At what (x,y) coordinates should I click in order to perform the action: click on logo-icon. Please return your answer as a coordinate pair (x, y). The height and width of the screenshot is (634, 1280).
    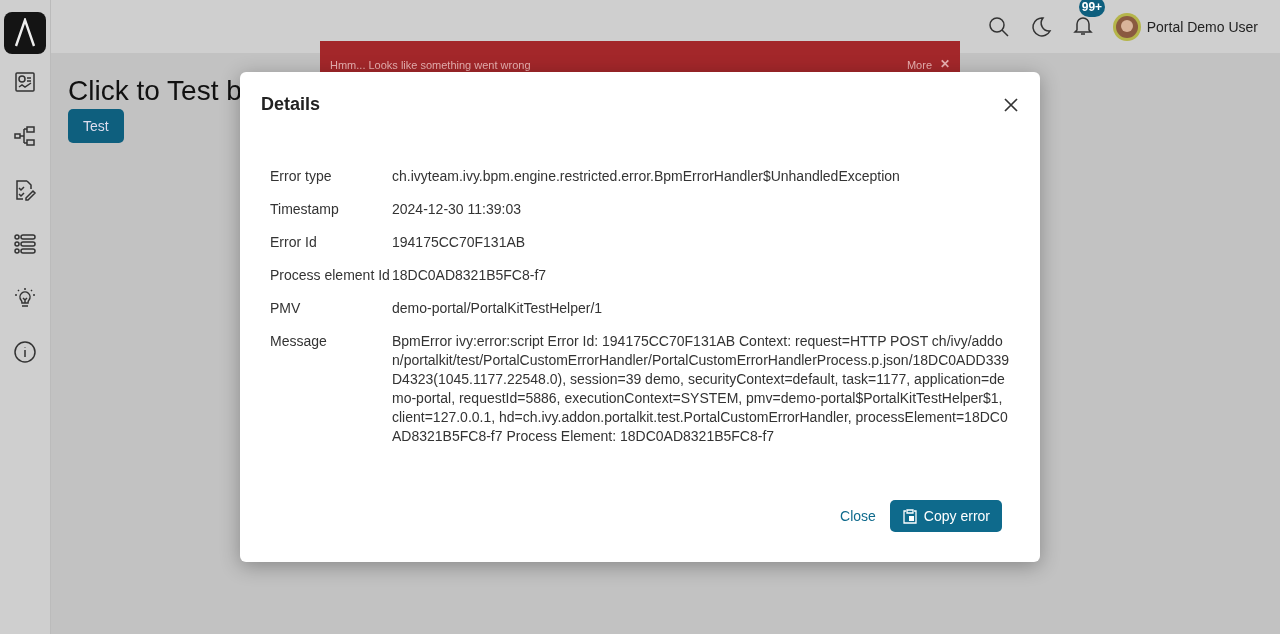
    Looking at the image, I should click on (25, 33).